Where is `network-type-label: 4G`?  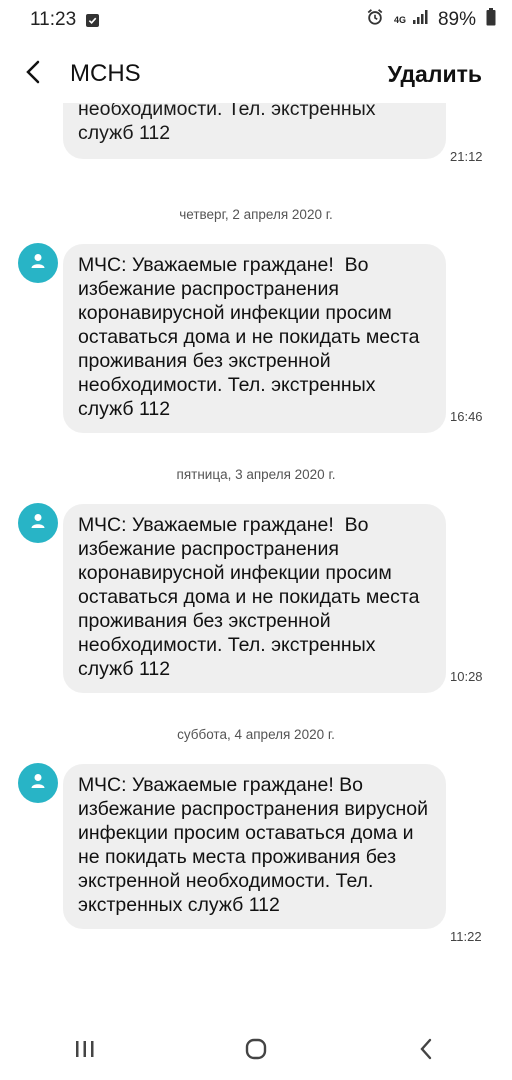 network-type-label: 4G is located at coordinates (399, 19).